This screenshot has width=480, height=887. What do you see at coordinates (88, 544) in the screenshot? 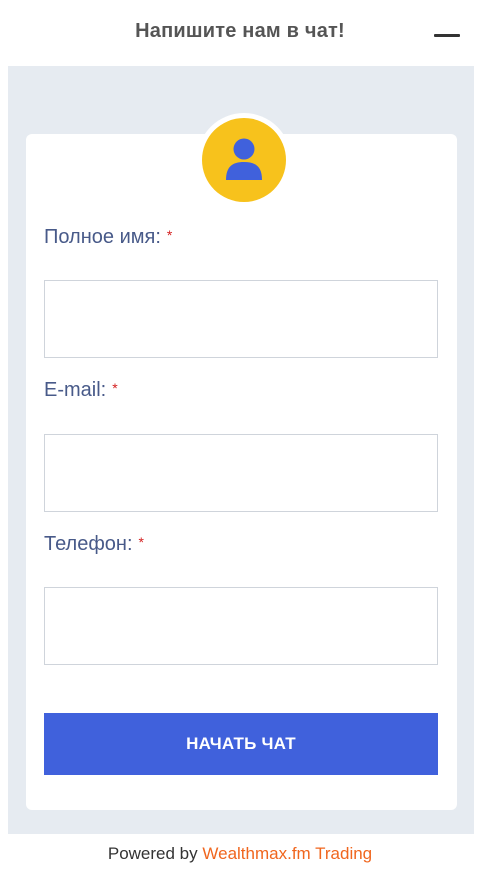
I see `phone-label-text: Телефон:` at bounding box center [88, 544].